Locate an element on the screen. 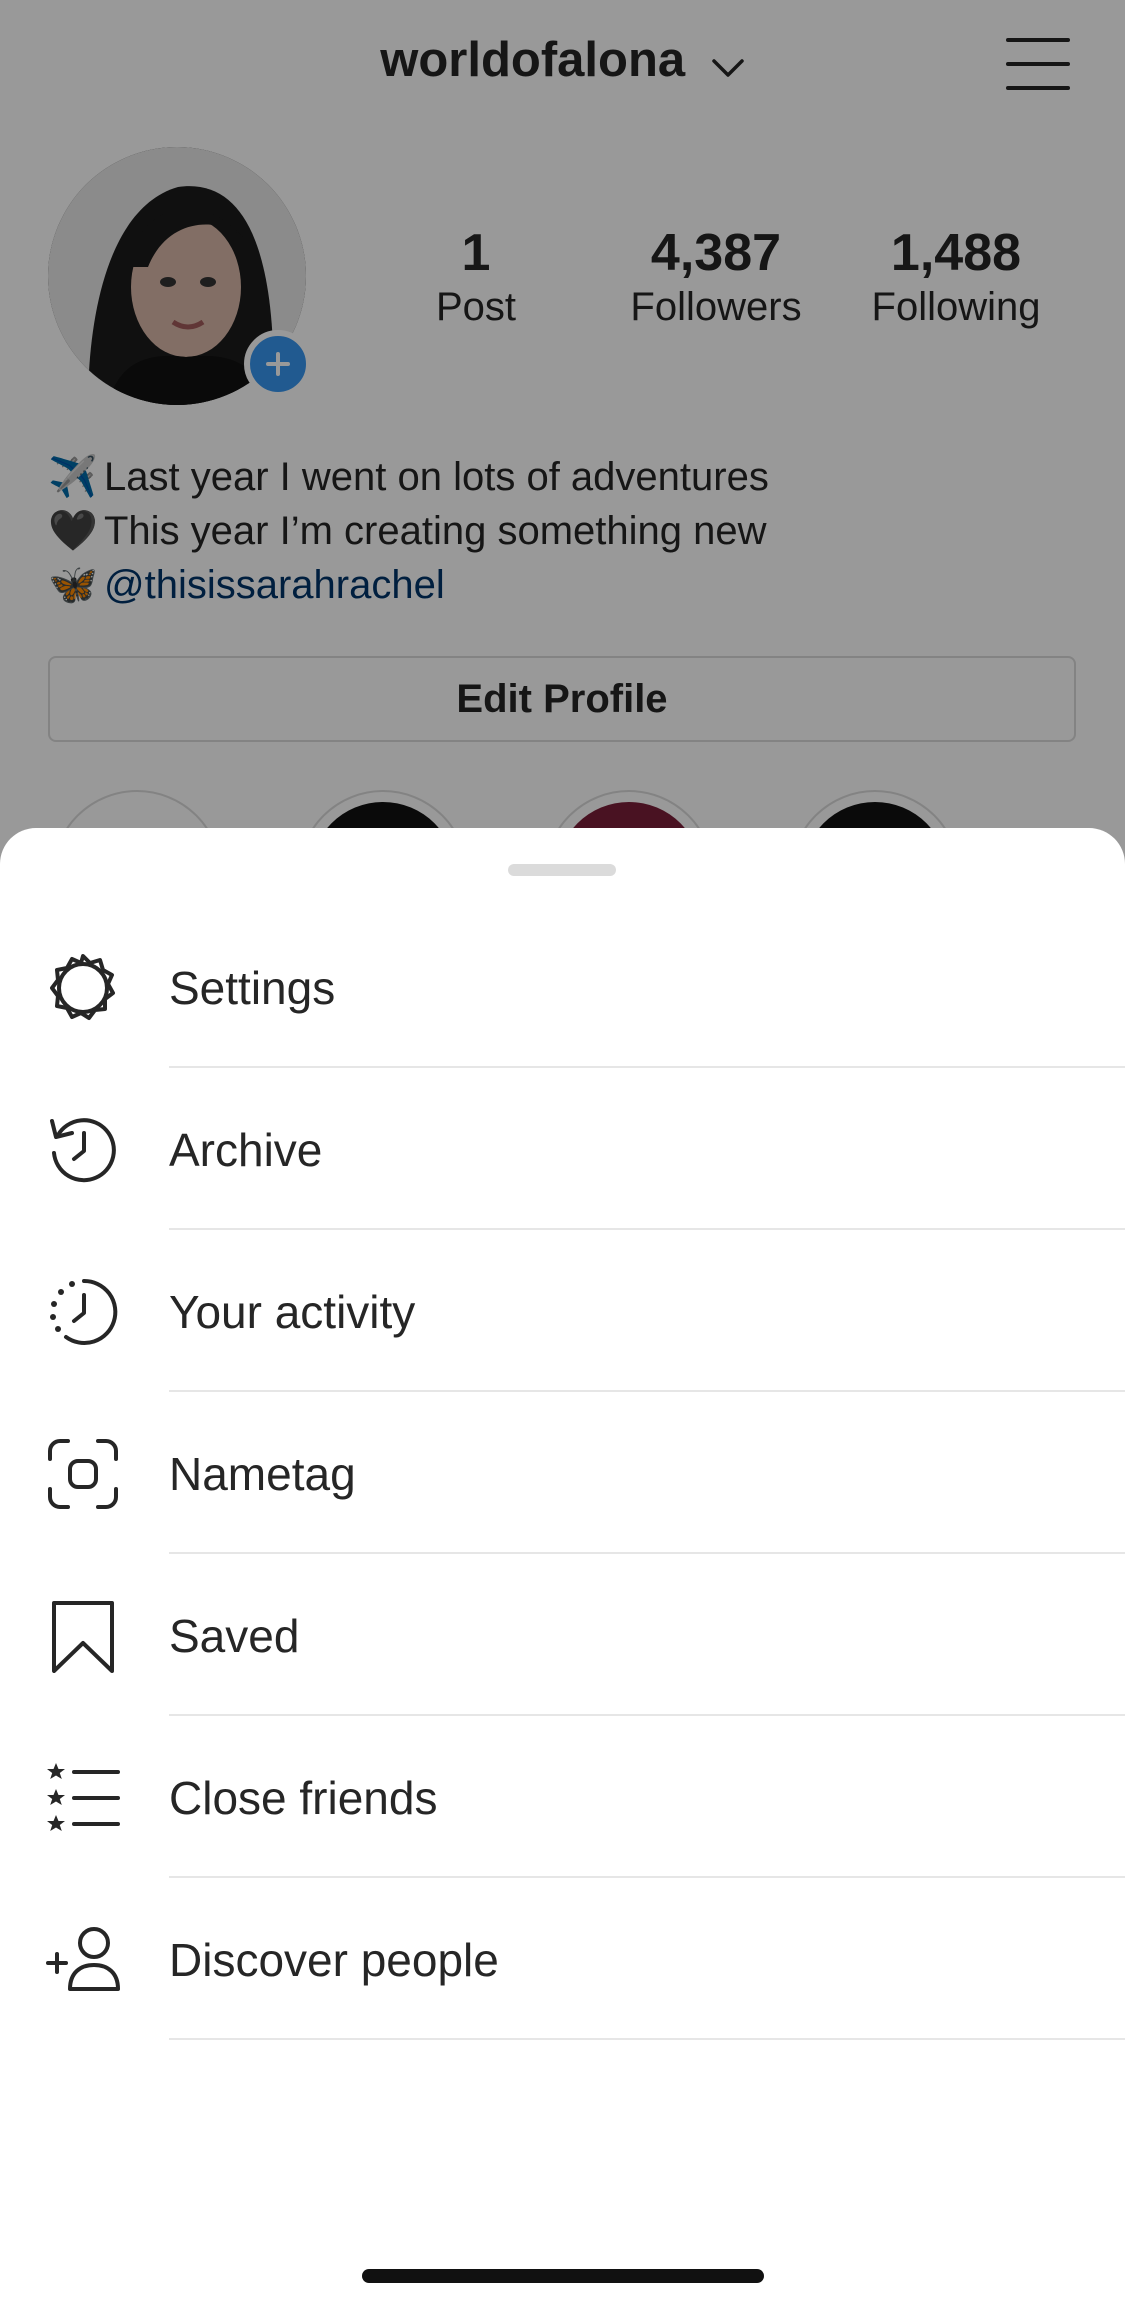  add-person-icon is located at coordinates (83, 1960).